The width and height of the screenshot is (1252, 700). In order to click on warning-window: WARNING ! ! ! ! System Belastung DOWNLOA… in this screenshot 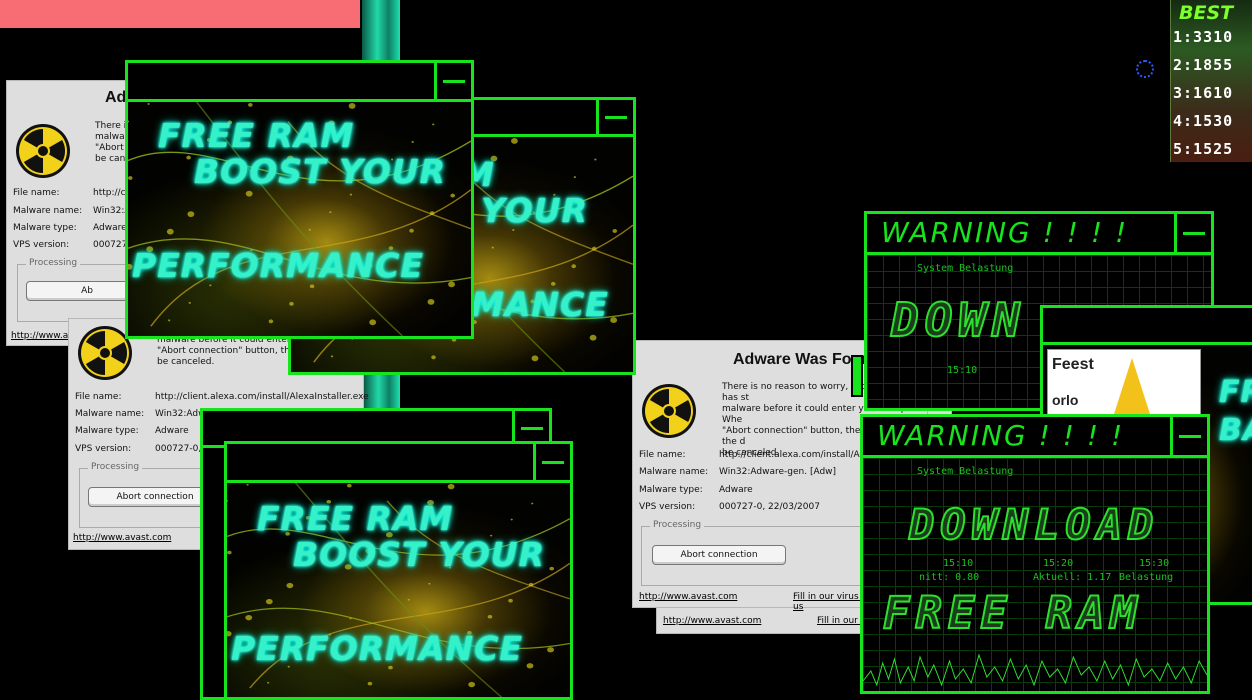, I will do `click(1035, 554)`.